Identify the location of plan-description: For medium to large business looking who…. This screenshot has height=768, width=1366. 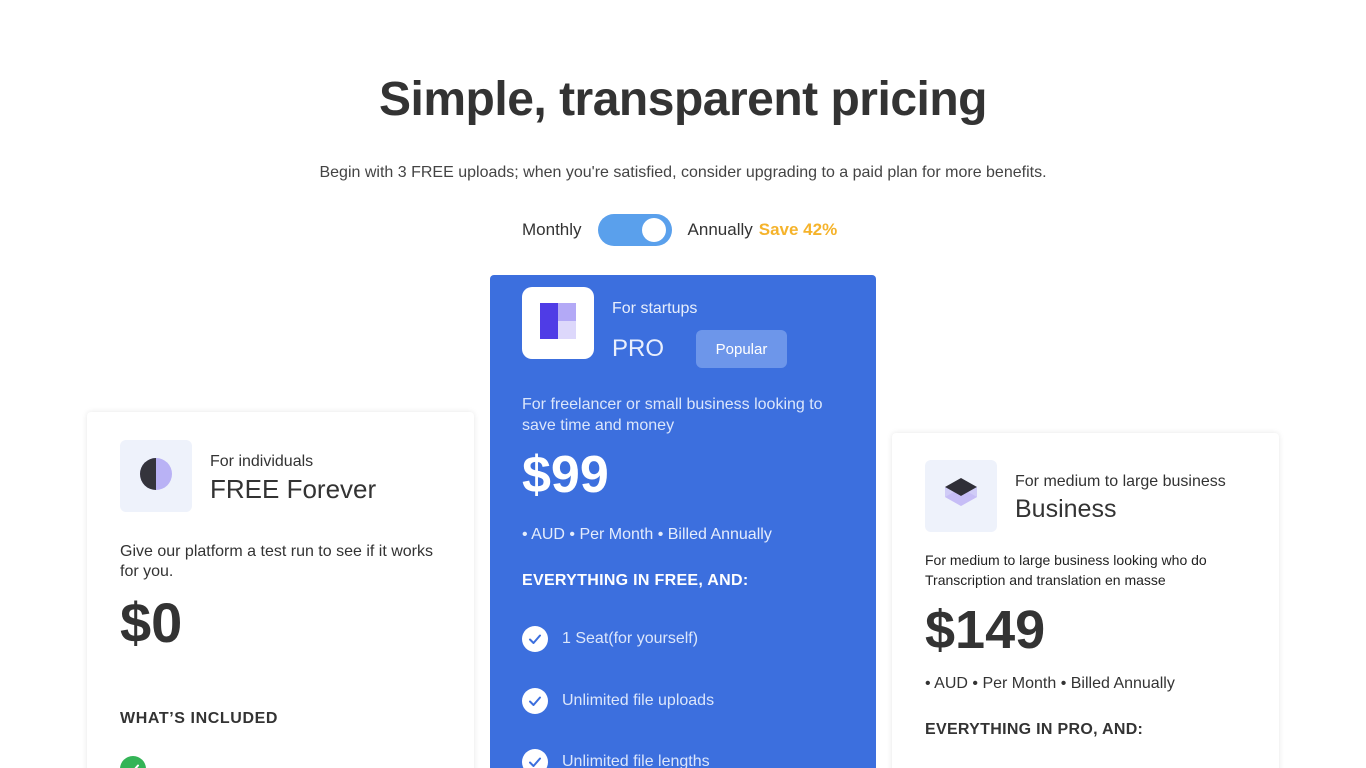
(1066, 570).